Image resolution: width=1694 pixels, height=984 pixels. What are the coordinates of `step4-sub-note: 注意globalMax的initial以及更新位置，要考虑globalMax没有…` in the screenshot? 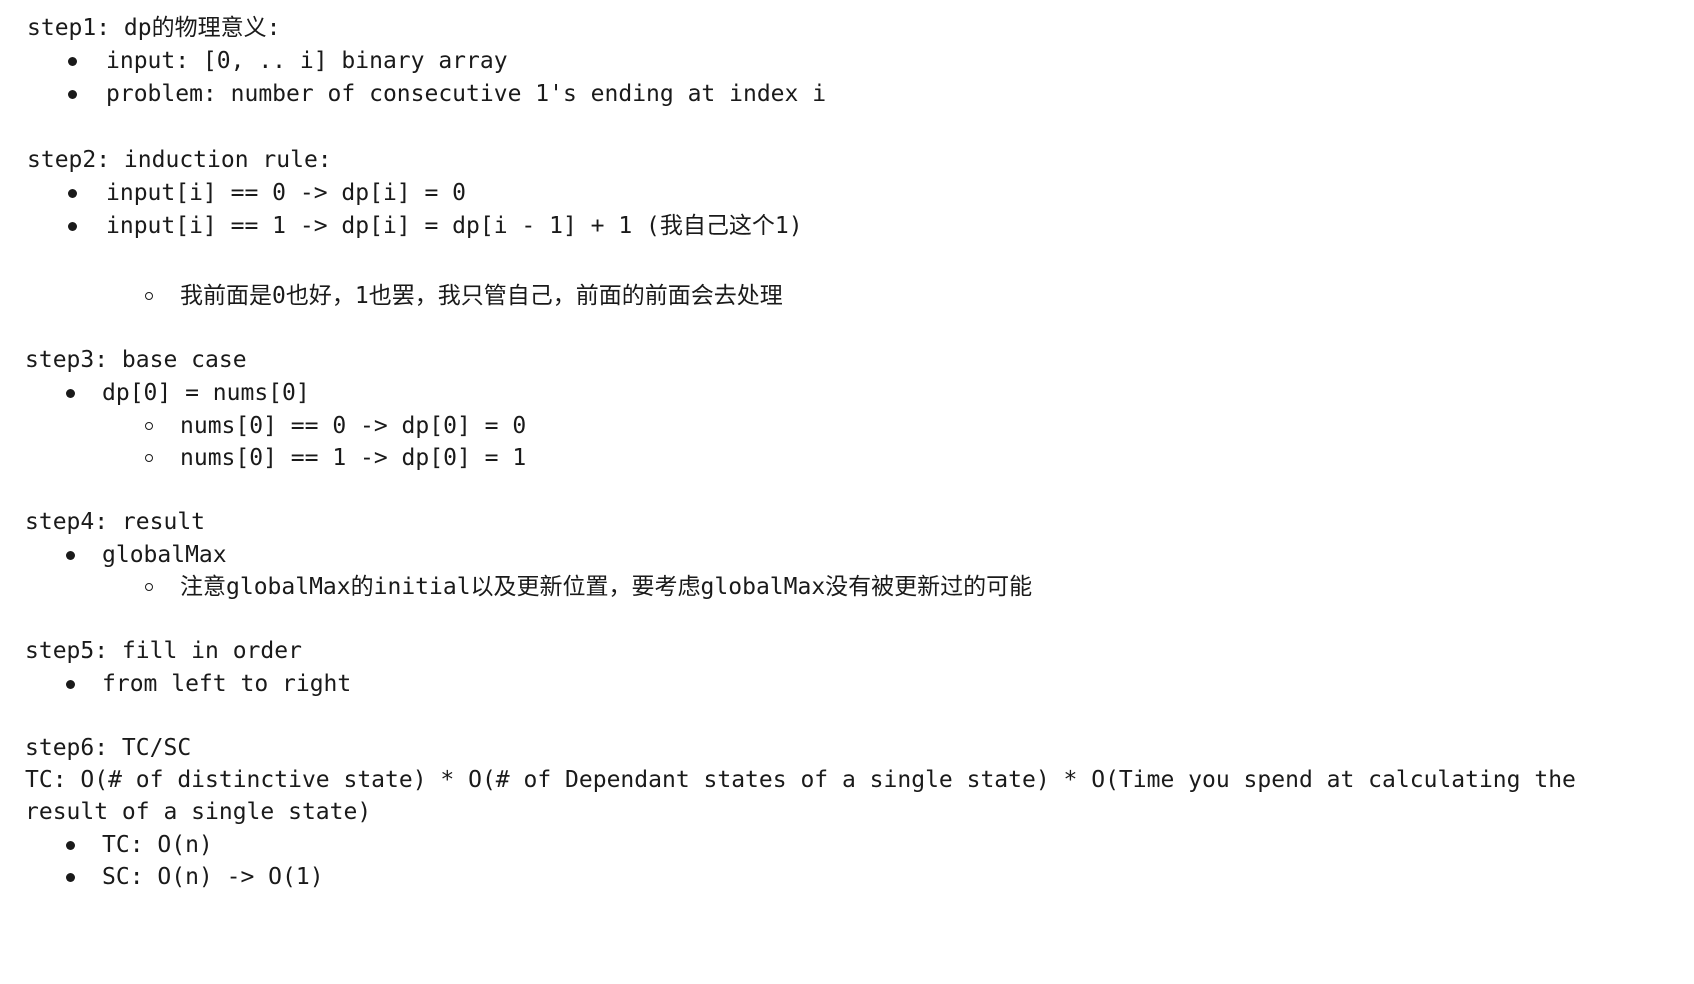 It's located at (606, 587).